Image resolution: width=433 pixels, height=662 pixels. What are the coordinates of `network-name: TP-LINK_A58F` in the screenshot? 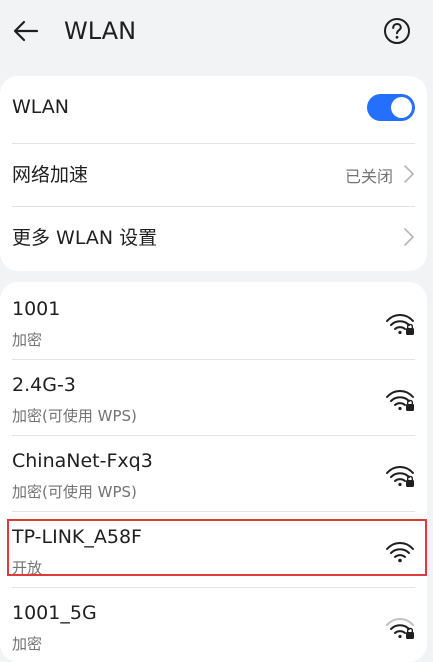 It's located at (77, 537).